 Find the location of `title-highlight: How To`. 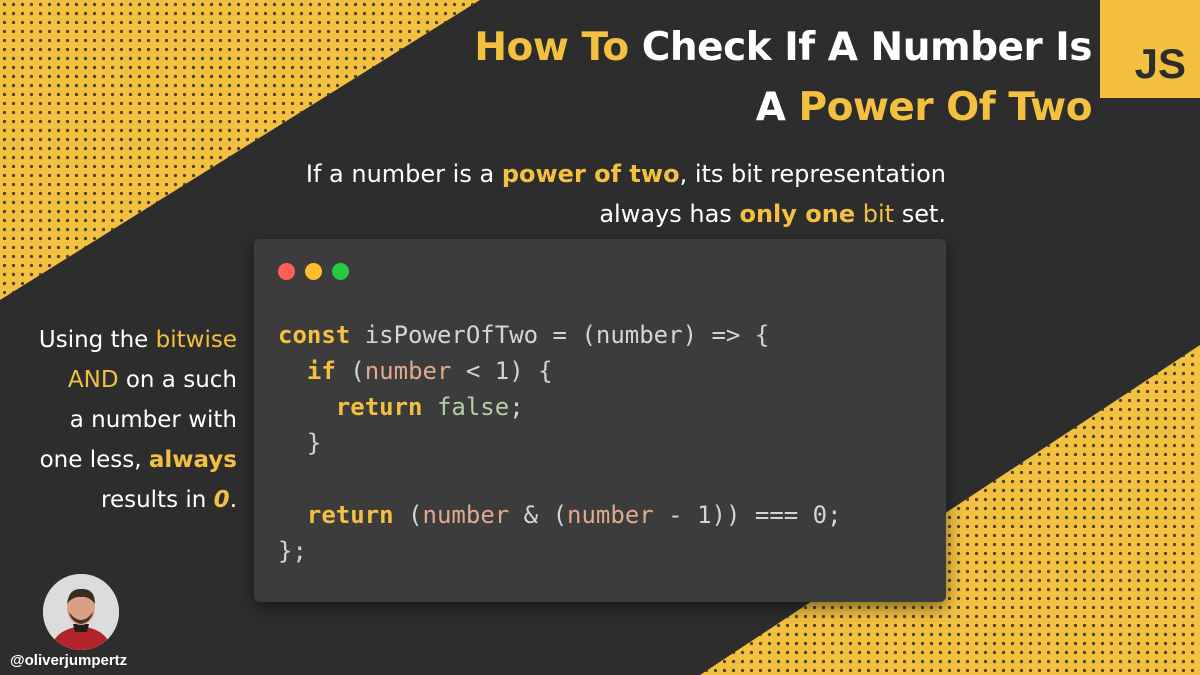

title-highlight: How To is located at coordinates (551, 47).